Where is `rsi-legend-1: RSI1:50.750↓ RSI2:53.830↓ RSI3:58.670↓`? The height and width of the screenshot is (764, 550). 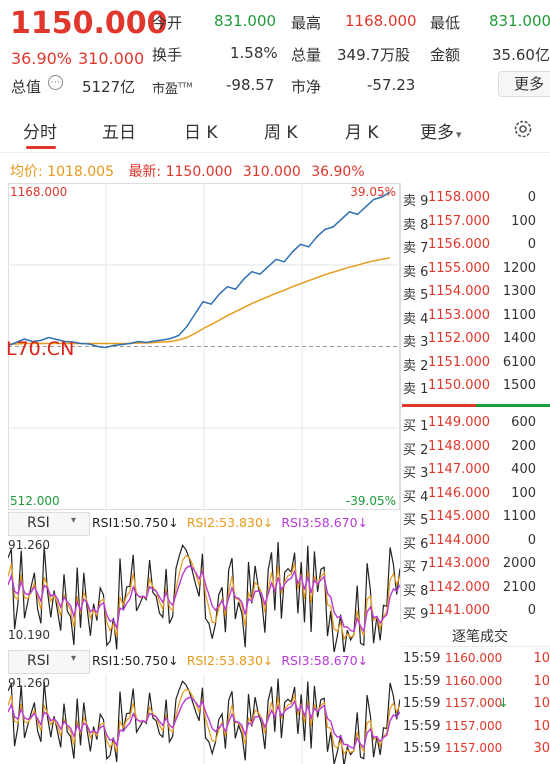
rsi-legend-1: RSI1:50.750↓ RSI2:53.830↓ RSI3:58.670↓ is located at coordinates (230, 522).